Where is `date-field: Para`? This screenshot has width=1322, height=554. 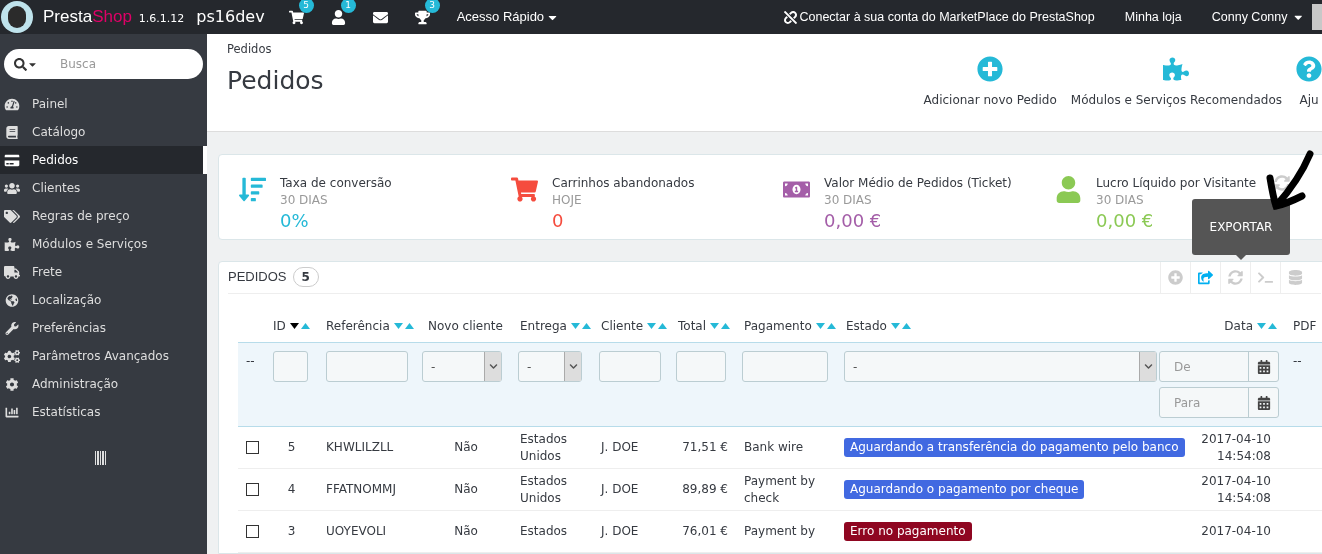
date-field: Para is located at coordinates (1219, 402).